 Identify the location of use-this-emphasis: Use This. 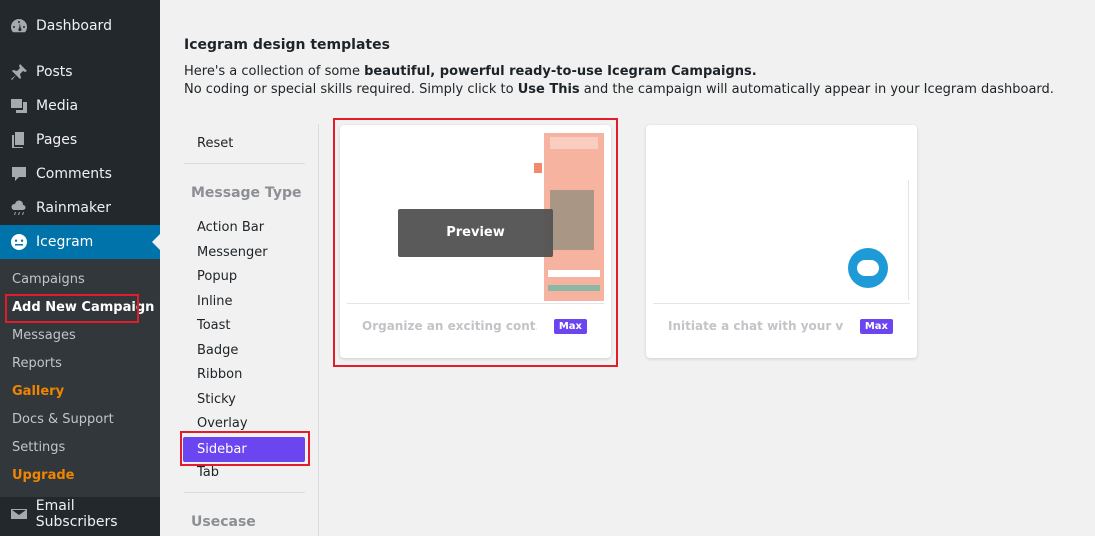
(548, 89).